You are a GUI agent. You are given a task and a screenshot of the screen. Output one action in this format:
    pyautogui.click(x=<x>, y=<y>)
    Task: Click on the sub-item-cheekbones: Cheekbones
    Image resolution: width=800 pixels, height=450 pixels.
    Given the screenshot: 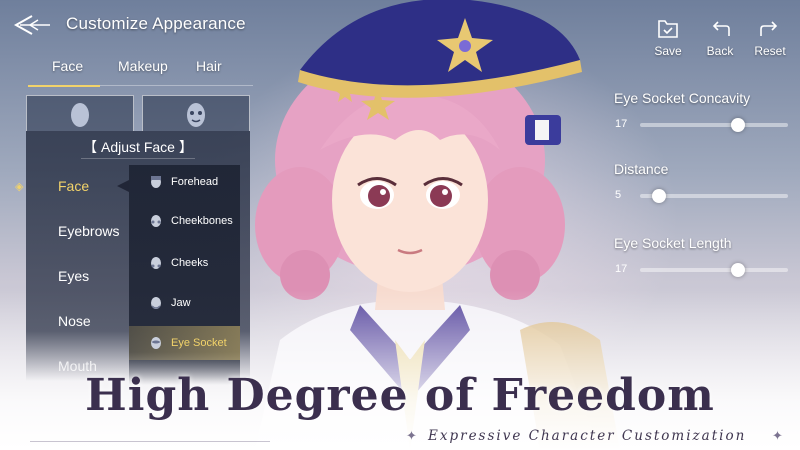 What is the action you would take?
    pyautogui.click(x=184, y=221)
    